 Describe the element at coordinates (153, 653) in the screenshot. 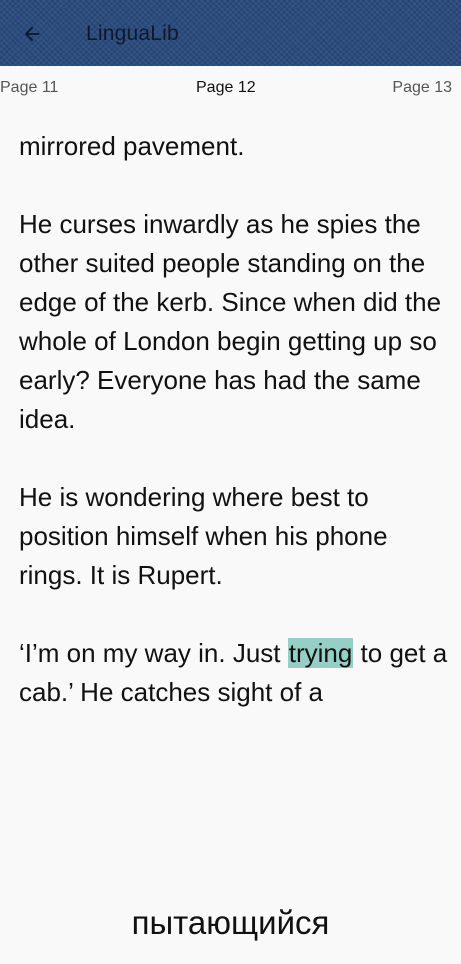

I see `text-before-highlight: ‘I’m on my way in. Just` at that location.